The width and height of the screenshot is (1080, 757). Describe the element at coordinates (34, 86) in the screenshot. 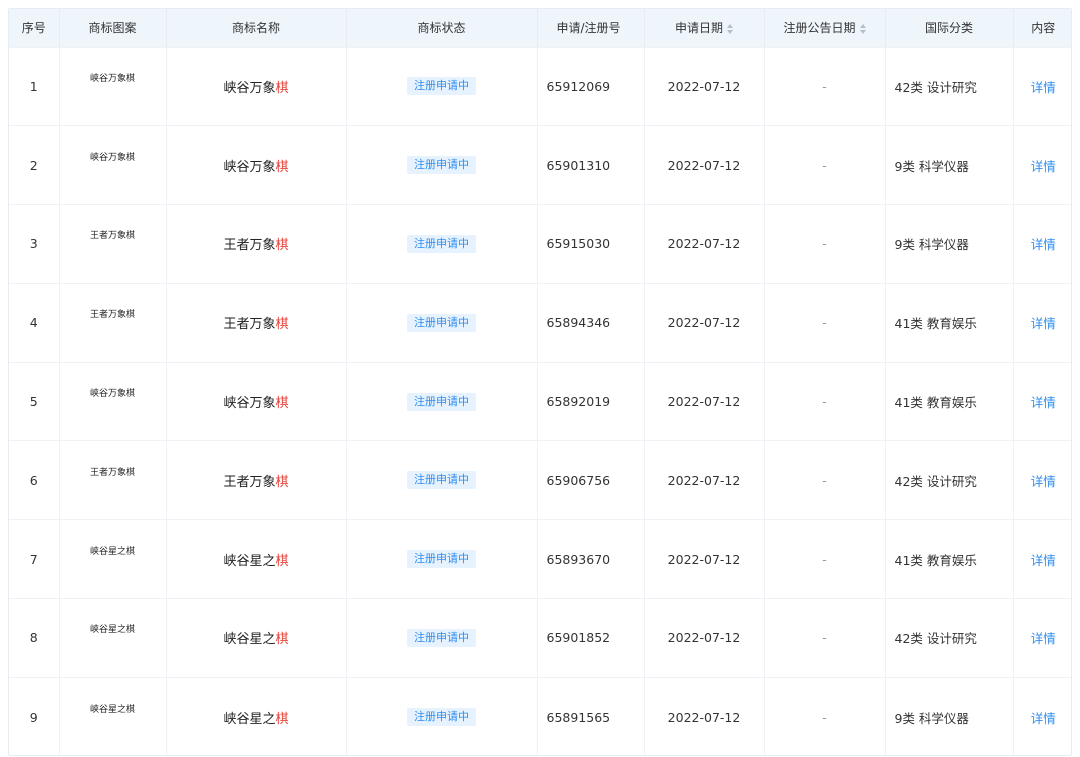

I see `row-index: 1` at that location.